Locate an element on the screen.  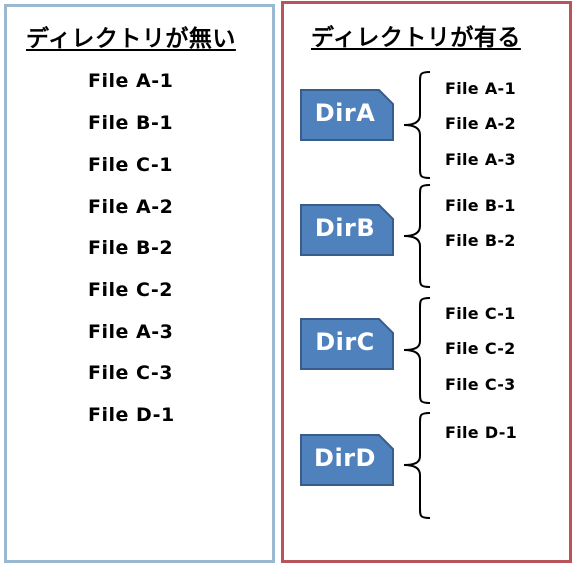
brace-dirc is located at coordinates (415, 350).